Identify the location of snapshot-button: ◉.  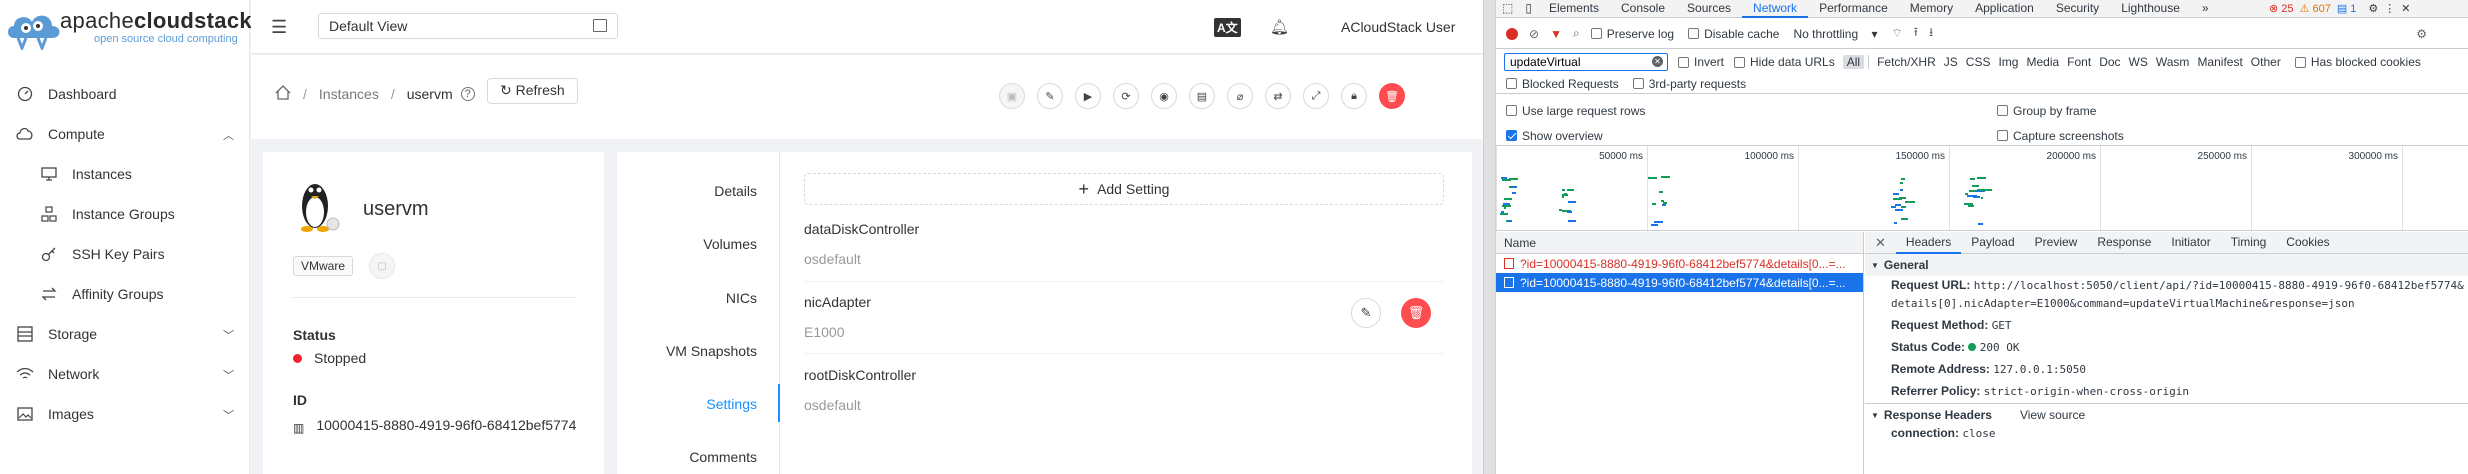
(1164, 96).